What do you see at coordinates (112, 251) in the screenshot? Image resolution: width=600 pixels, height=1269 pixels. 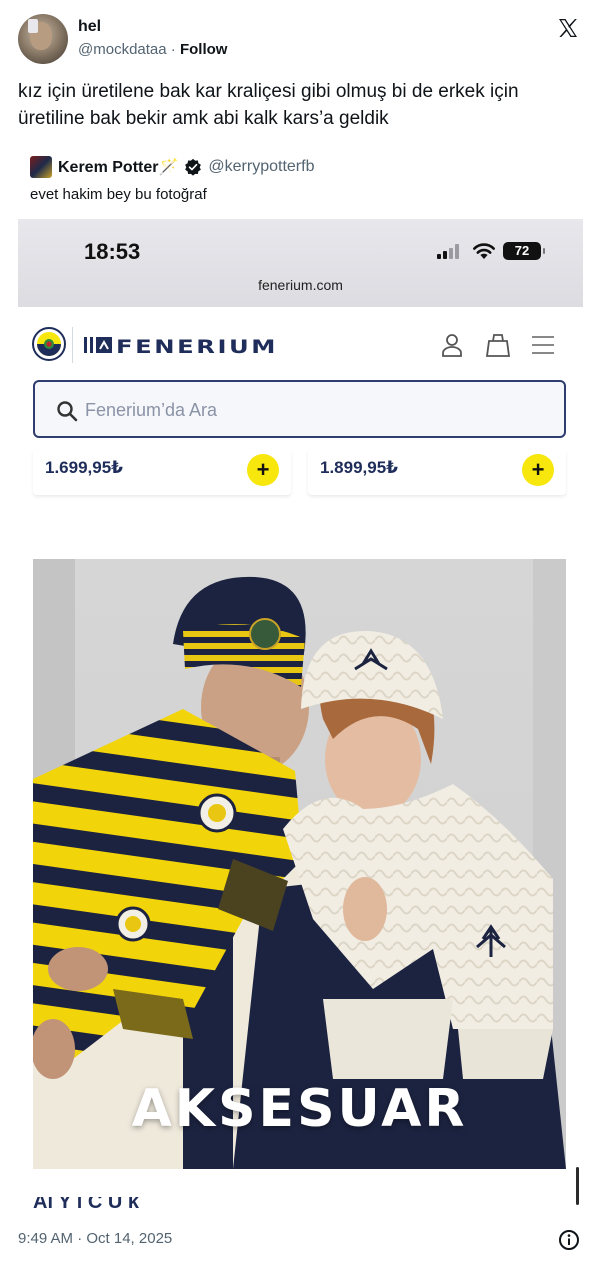 I see `phone-clock: 18:53` at bounding box center [112, 251].